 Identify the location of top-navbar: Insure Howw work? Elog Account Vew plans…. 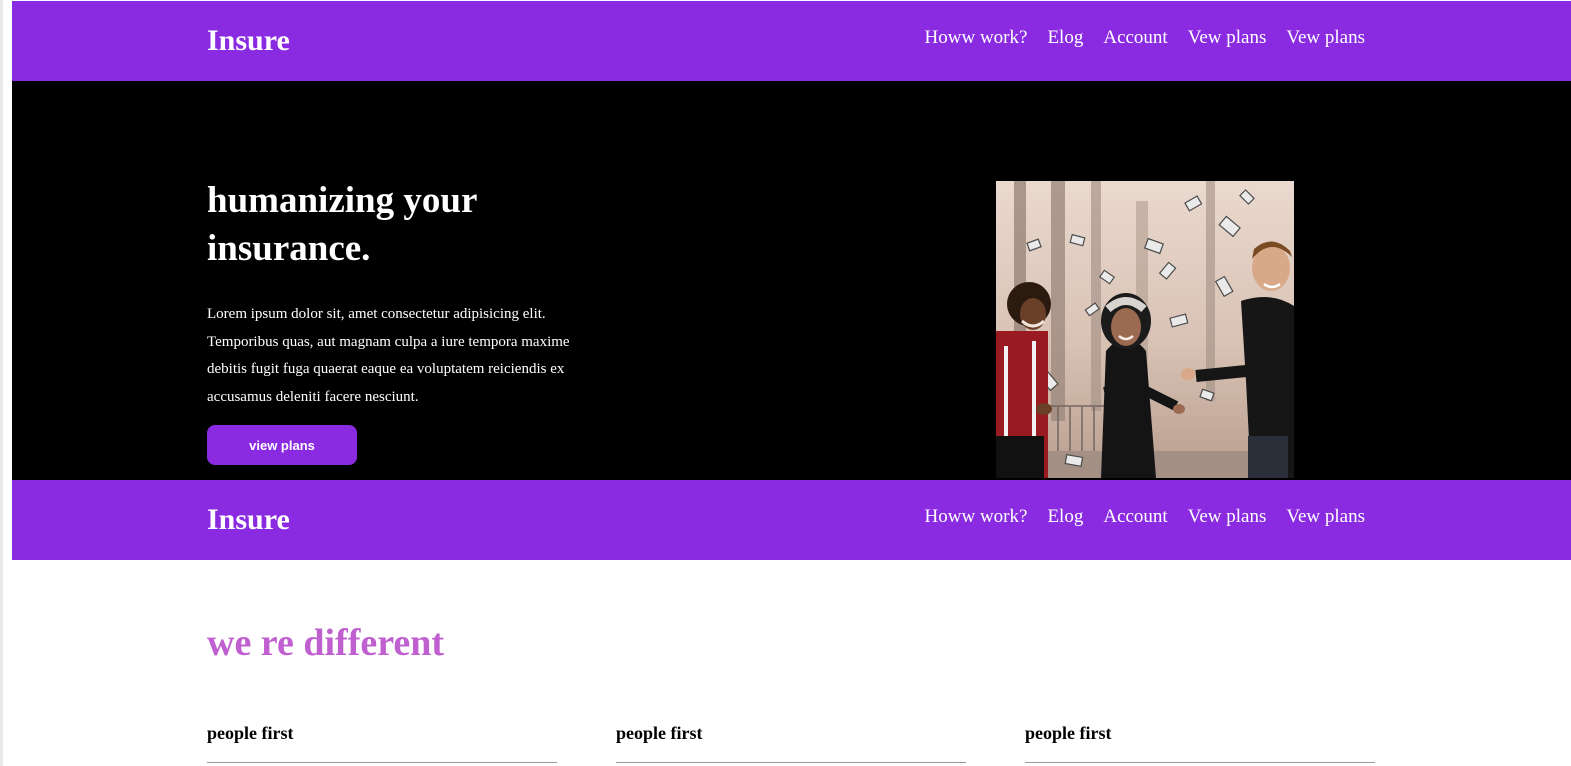
(791, 41).